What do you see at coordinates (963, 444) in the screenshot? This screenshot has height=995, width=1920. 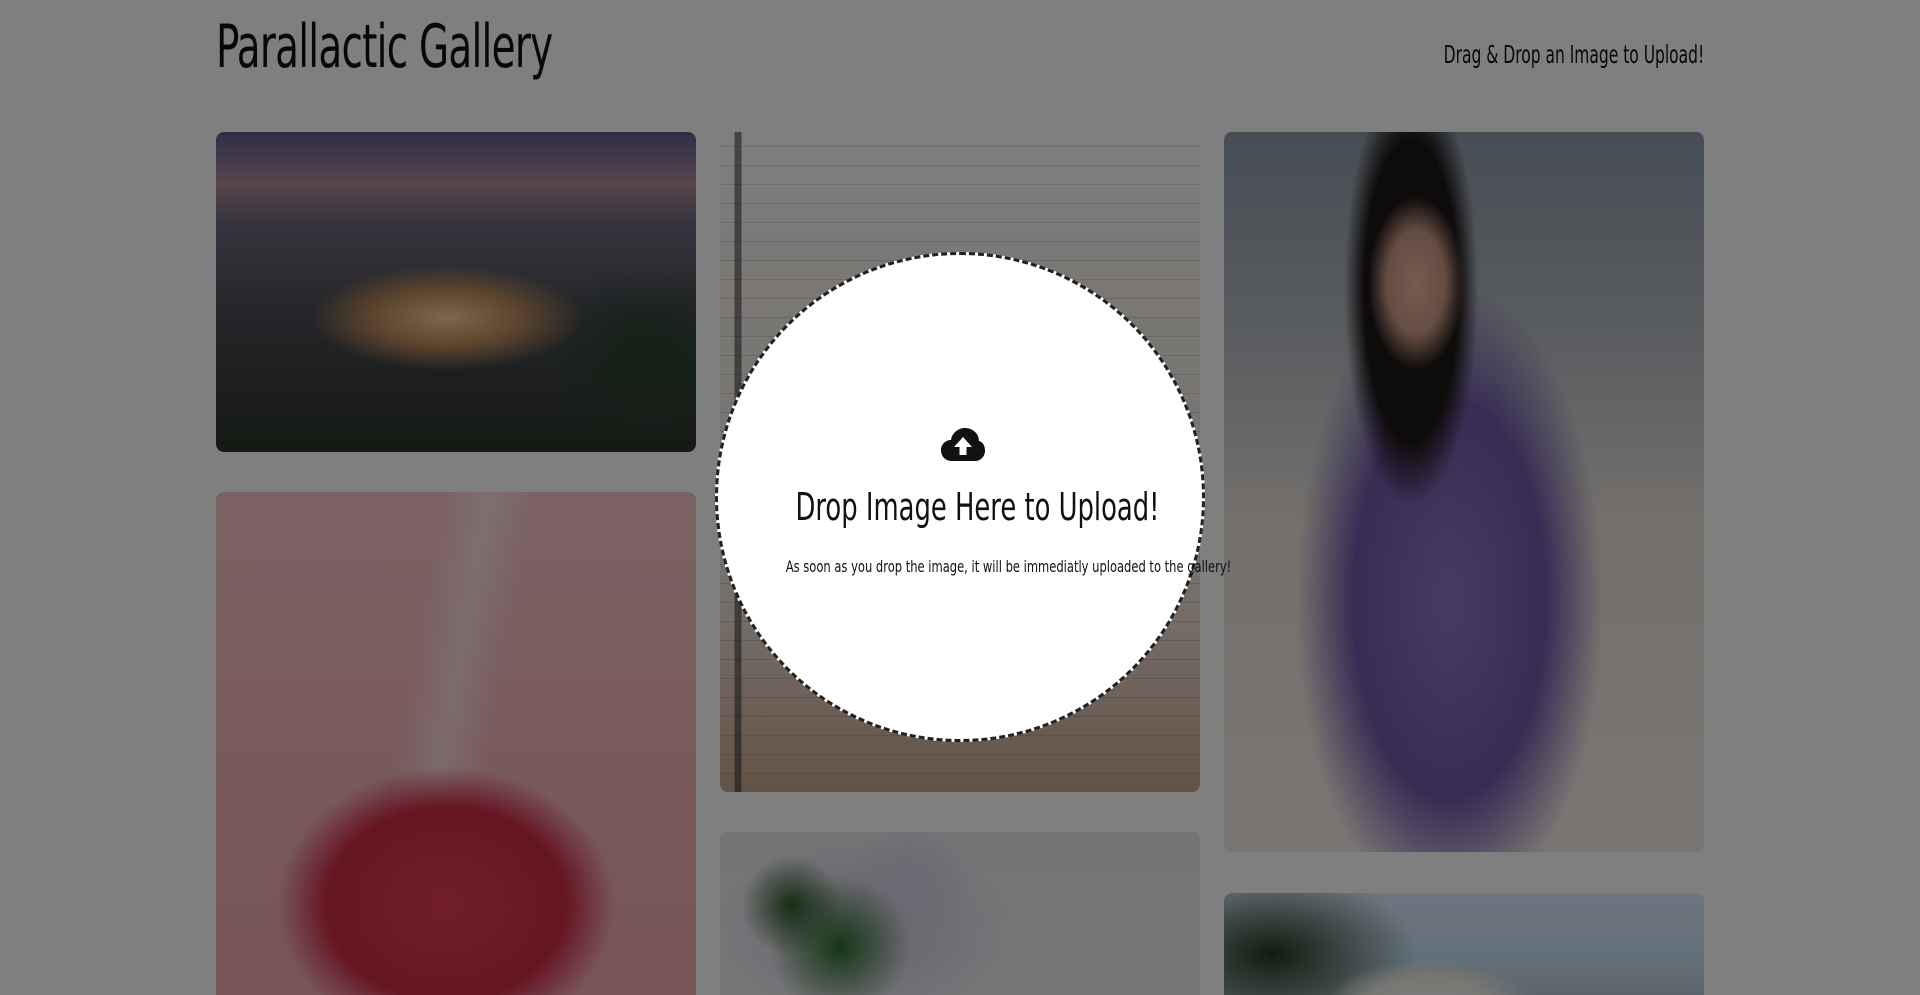 I see `cloud-upload-icon` at bounding box center [963, 444].